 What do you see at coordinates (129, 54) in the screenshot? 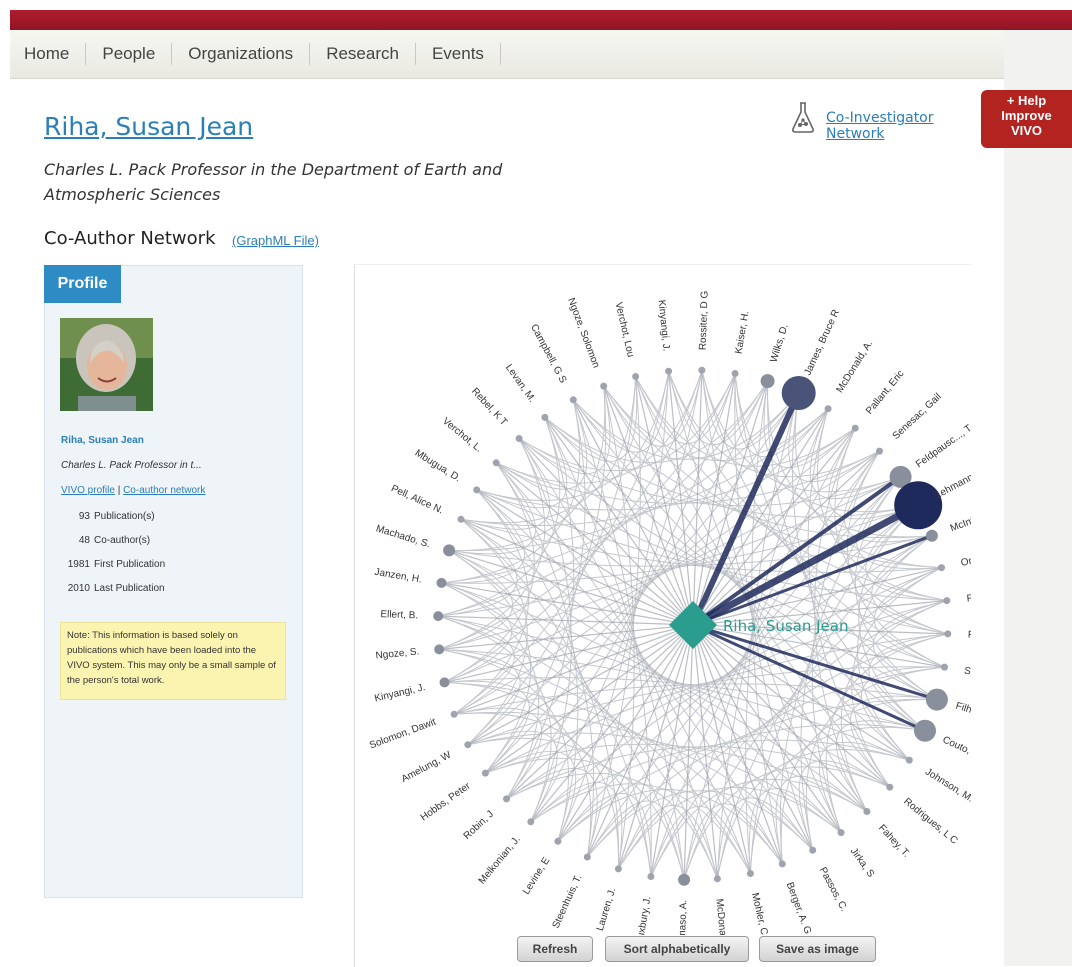
I see `nav-people: People` at bounding box center [129, 54].